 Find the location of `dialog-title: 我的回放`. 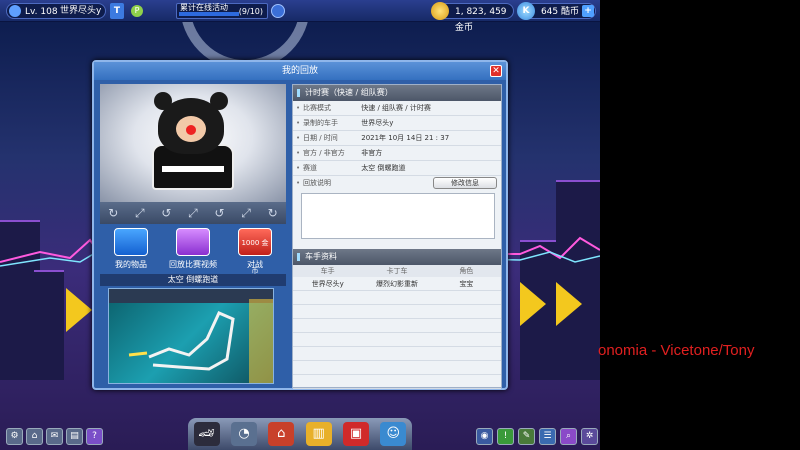

dialog-title: 我的回放 is located at coordinates (300, 71).